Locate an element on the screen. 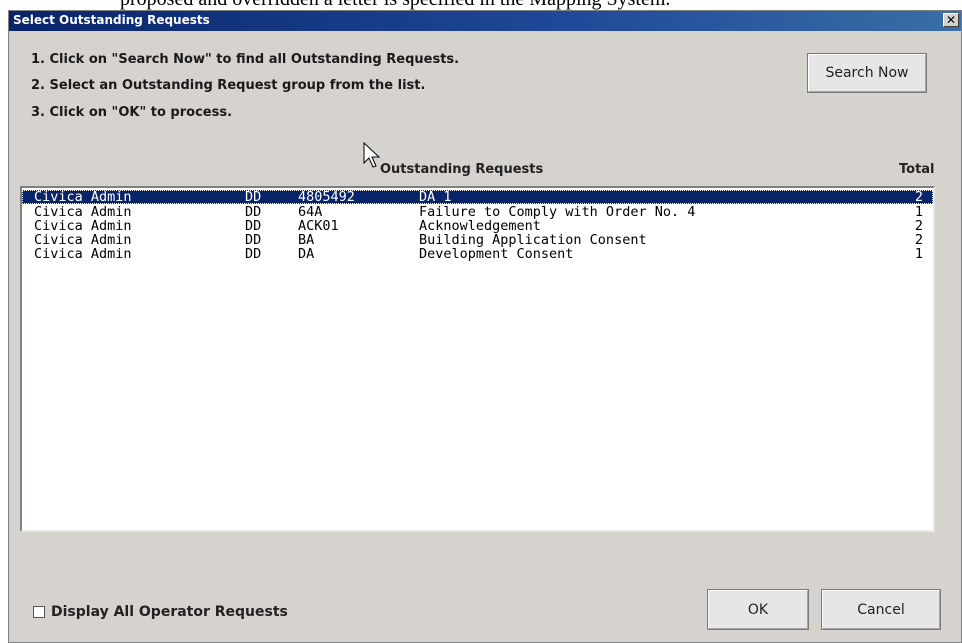 Image resolution: width=962 pixels, height=643 pixels. cancel-label: Cancel is located at coordinates (881, 609).